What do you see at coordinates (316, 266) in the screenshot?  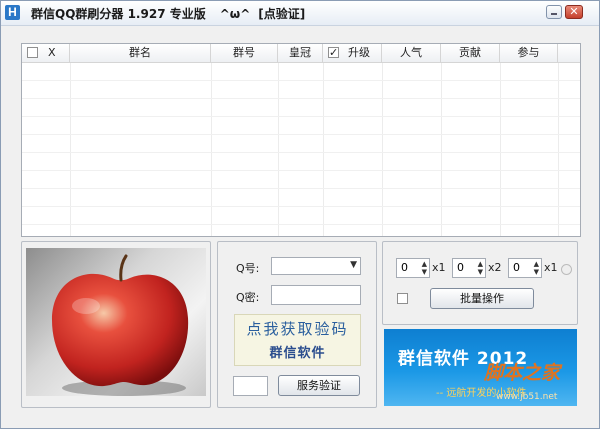 I see `qq-number-combo: ▼` at bounding box center [316, 266].